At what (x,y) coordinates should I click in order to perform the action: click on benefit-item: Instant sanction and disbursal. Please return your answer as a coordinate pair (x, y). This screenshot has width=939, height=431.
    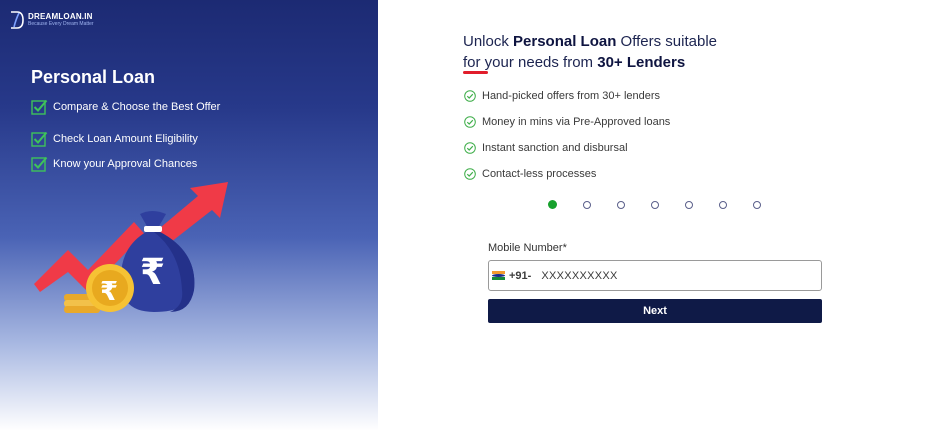
    Looking at the image, I should click on (567, 148).